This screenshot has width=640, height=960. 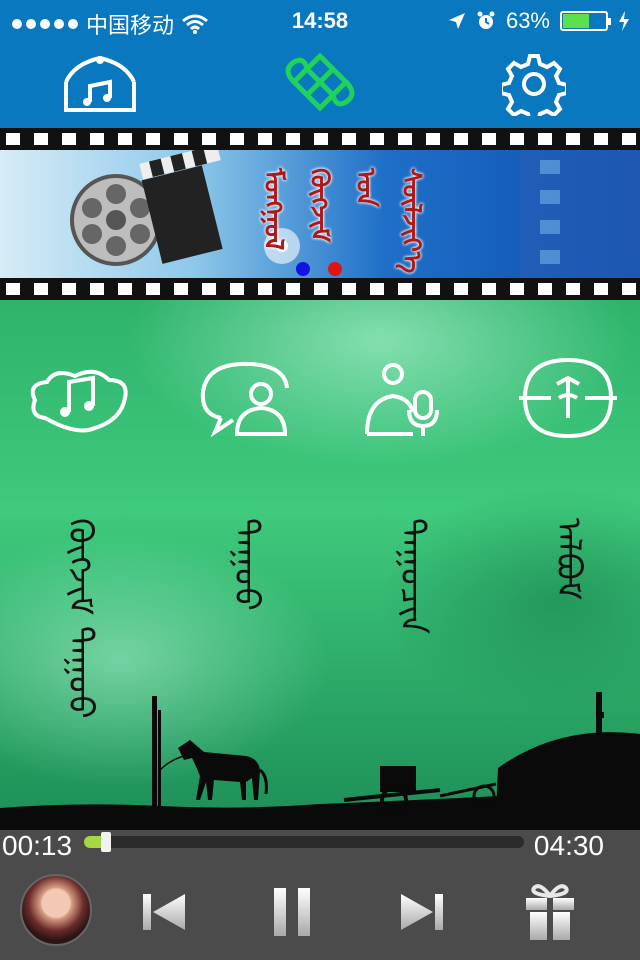 I want to click on film-strip-top, so click(x=320, y=139).